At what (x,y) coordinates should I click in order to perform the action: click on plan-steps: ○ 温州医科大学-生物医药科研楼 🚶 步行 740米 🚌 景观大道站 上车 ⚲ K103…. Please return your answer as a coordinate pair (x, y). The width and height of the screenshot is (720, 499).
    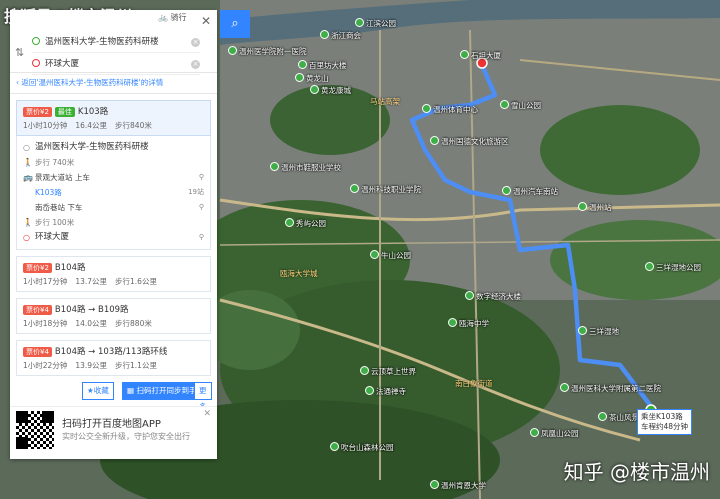
    Looking at the image, I should click on (113, 193).